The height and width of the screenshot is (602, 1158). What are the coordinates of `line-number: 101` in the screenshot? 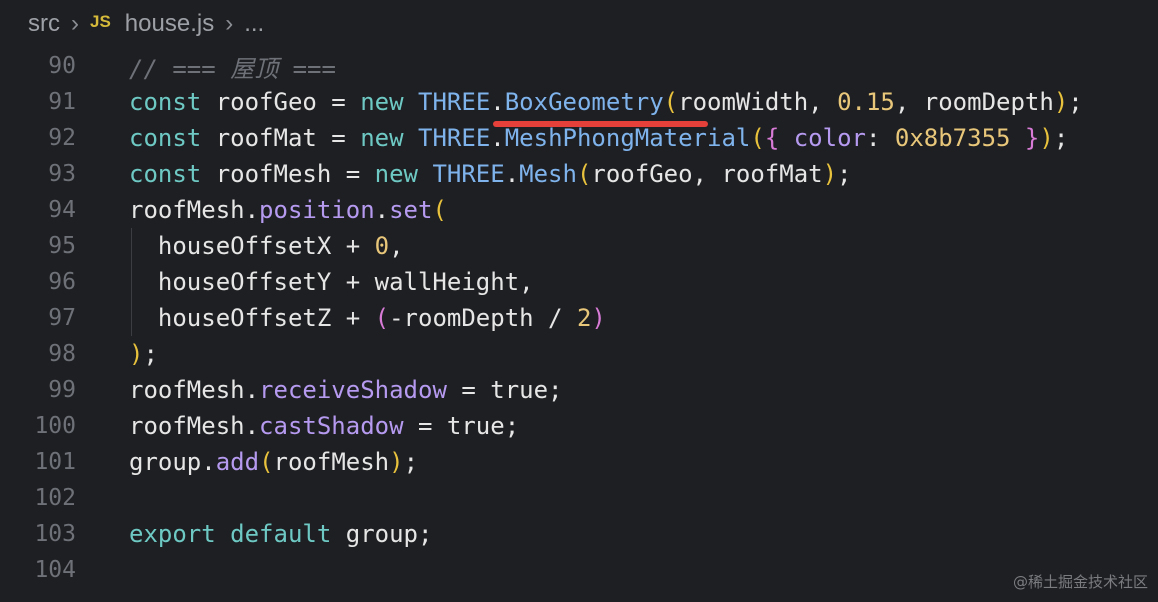 It's located at (55, 462).